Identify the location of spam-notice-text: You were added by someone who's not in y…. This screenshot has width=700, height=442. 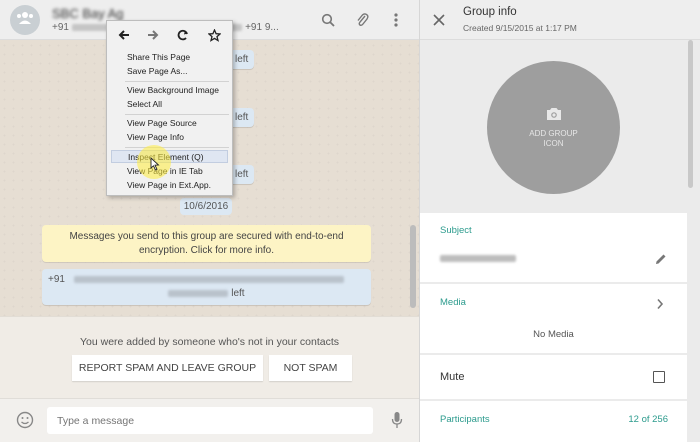
(209, 342).